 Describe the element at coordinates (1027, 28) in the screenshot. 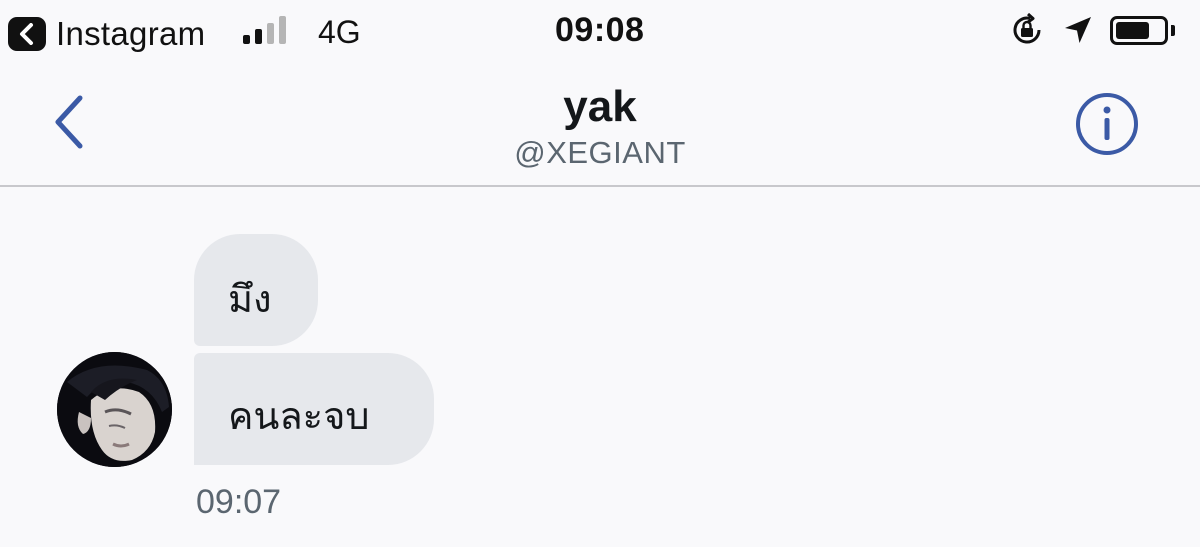

I see `orientation-lock-icon` at that location.